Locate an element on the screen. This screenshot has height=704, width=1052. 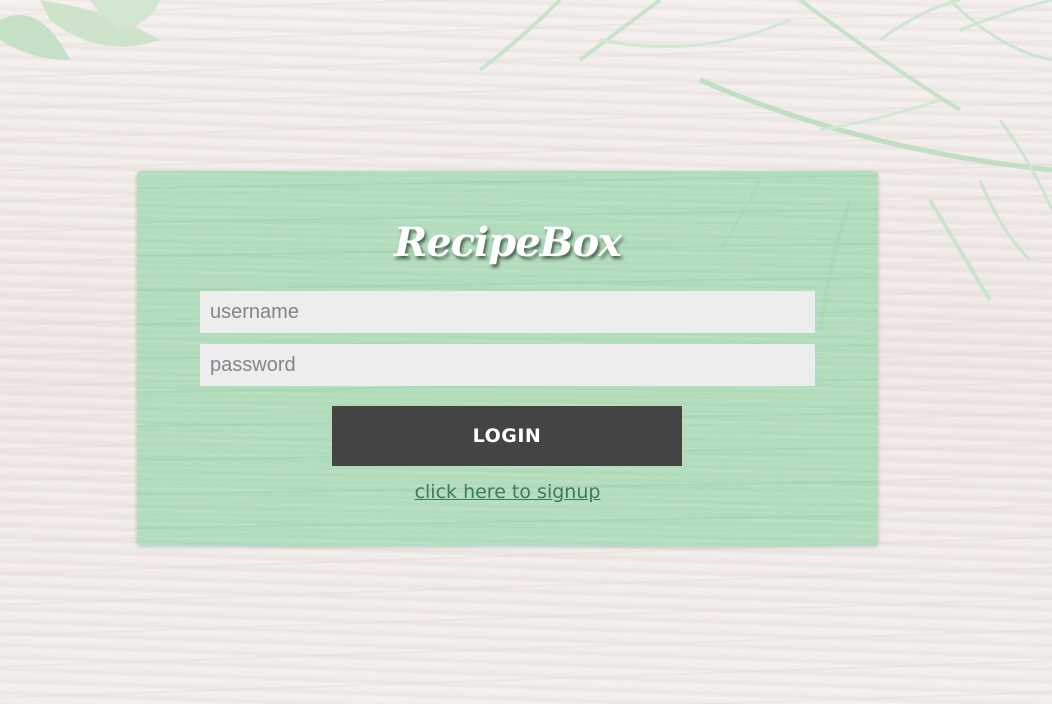
username-input is located at coordinates (507, 312).